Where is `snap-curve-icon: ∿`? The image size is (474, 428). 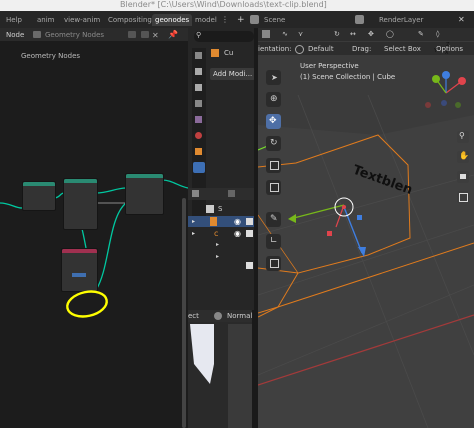
snap-curve-icon: ∿ is located at coordinates (285, 34).